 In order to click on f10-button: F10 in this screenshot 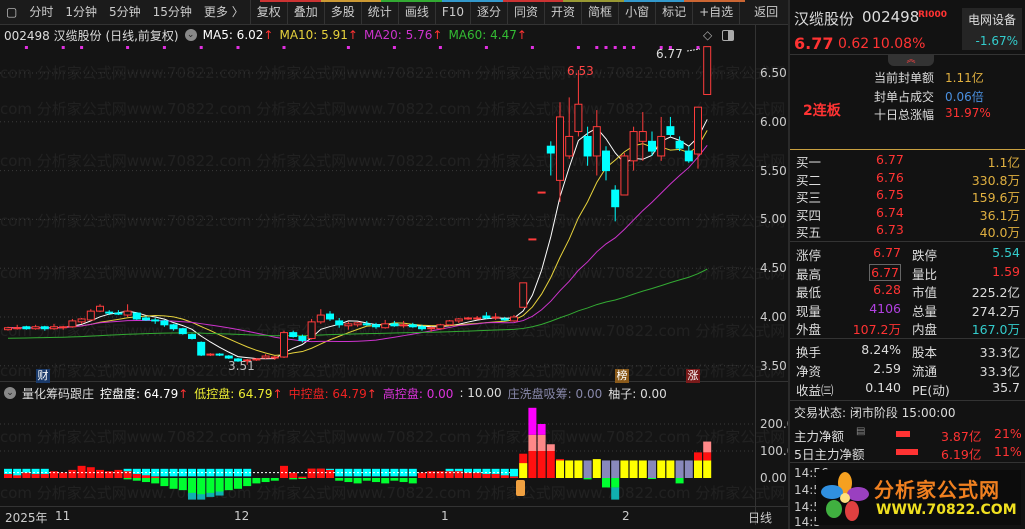, I will do `click(452, 12)`.